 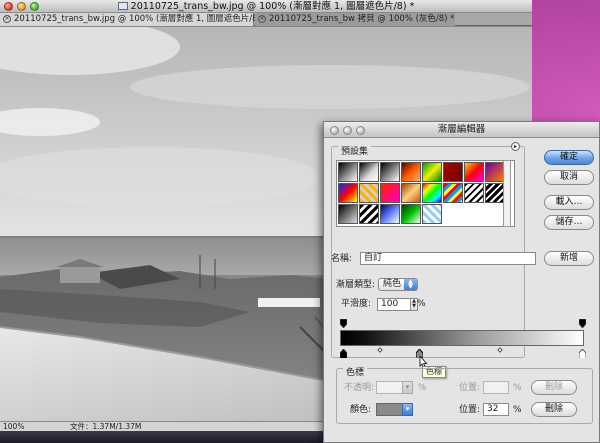 I want to click on opacity-stop-left, so click(x=343, y=323).